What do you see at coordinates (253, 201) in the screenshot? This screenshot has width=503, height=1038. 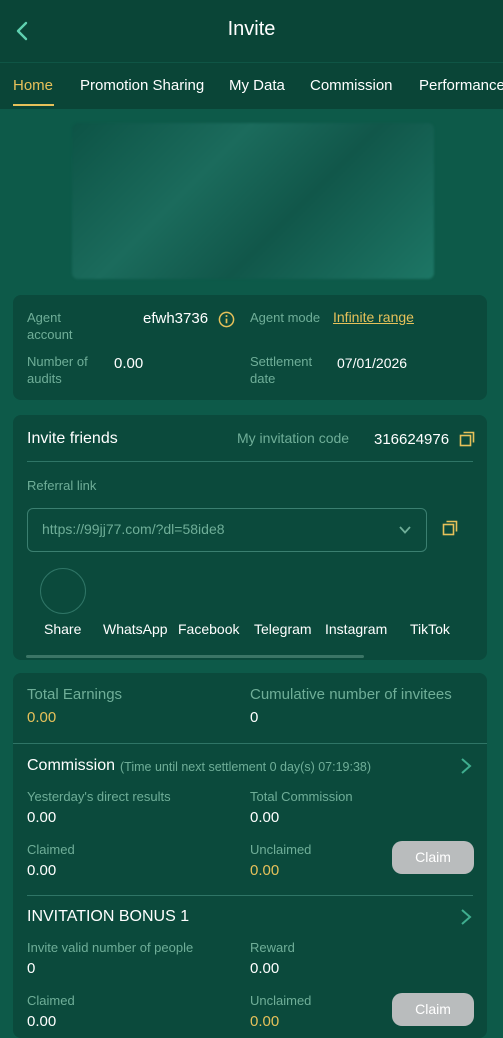 I see `promo-banner` at bounding box center [253, 201].